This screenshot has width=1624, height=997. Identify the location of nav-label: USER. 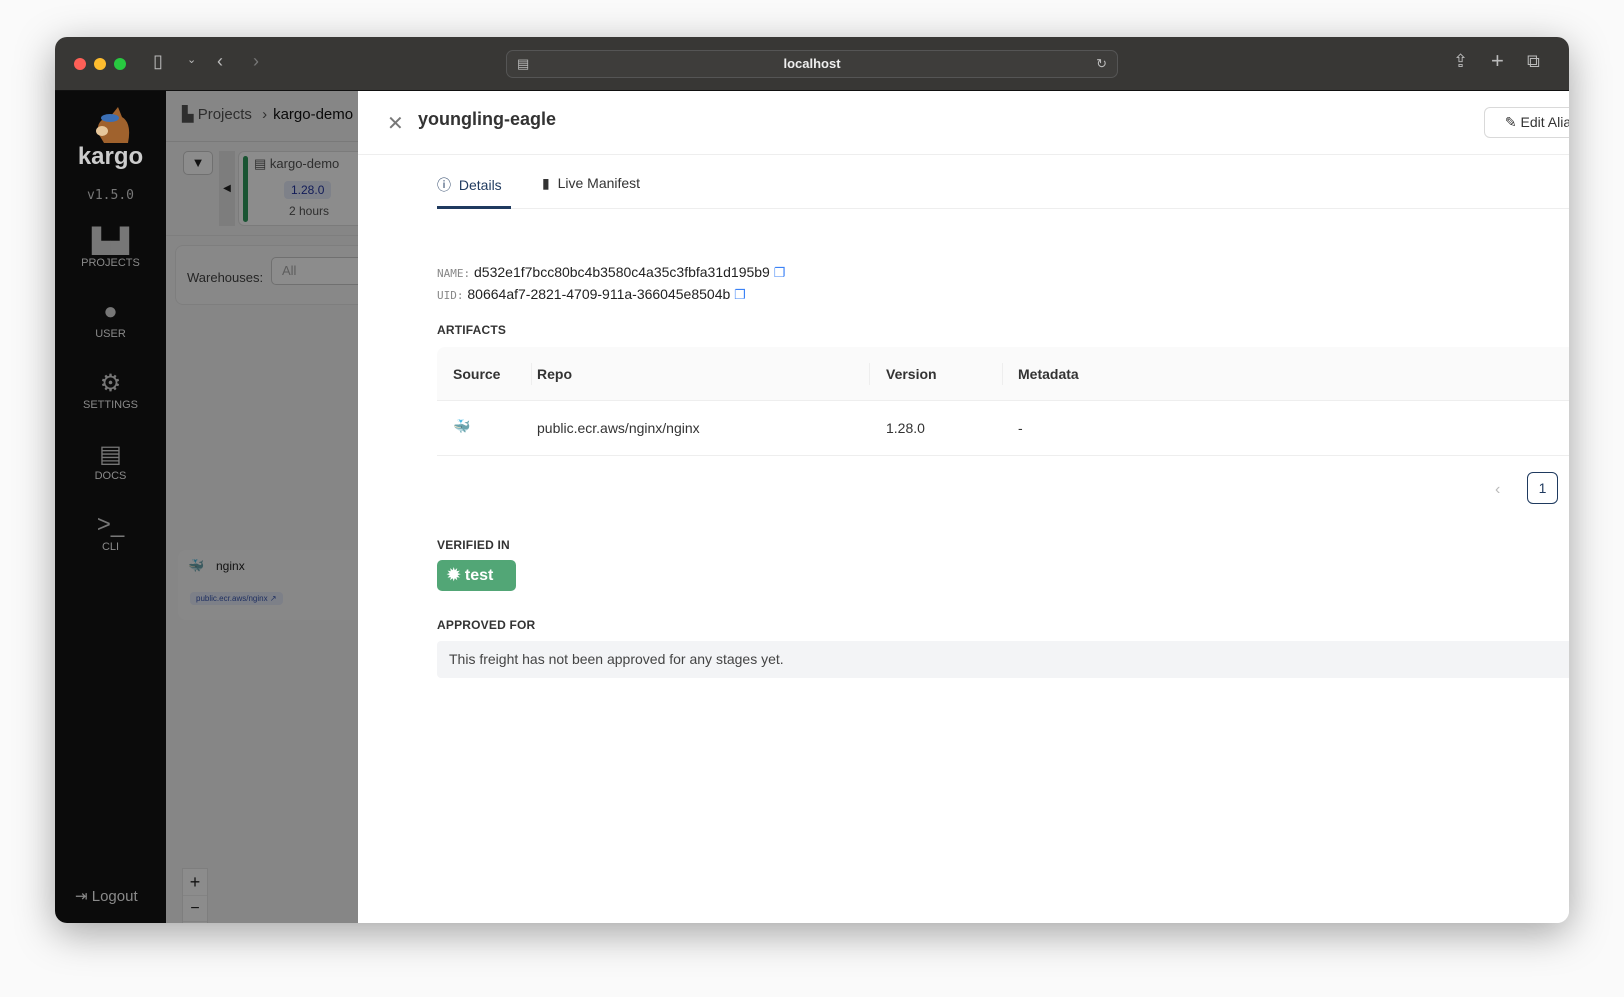
(110, 334).